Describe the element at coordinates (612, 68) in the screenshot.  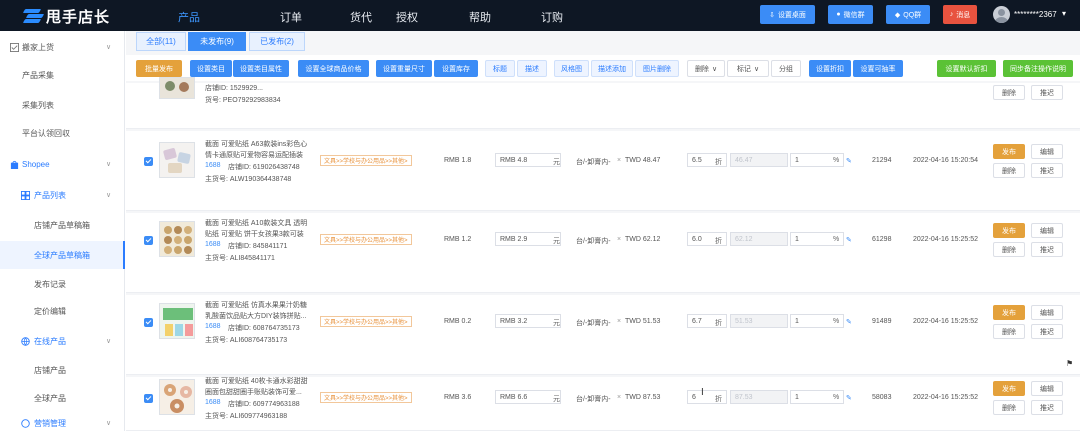
I see `add-description-button: 描述添加` at that location.